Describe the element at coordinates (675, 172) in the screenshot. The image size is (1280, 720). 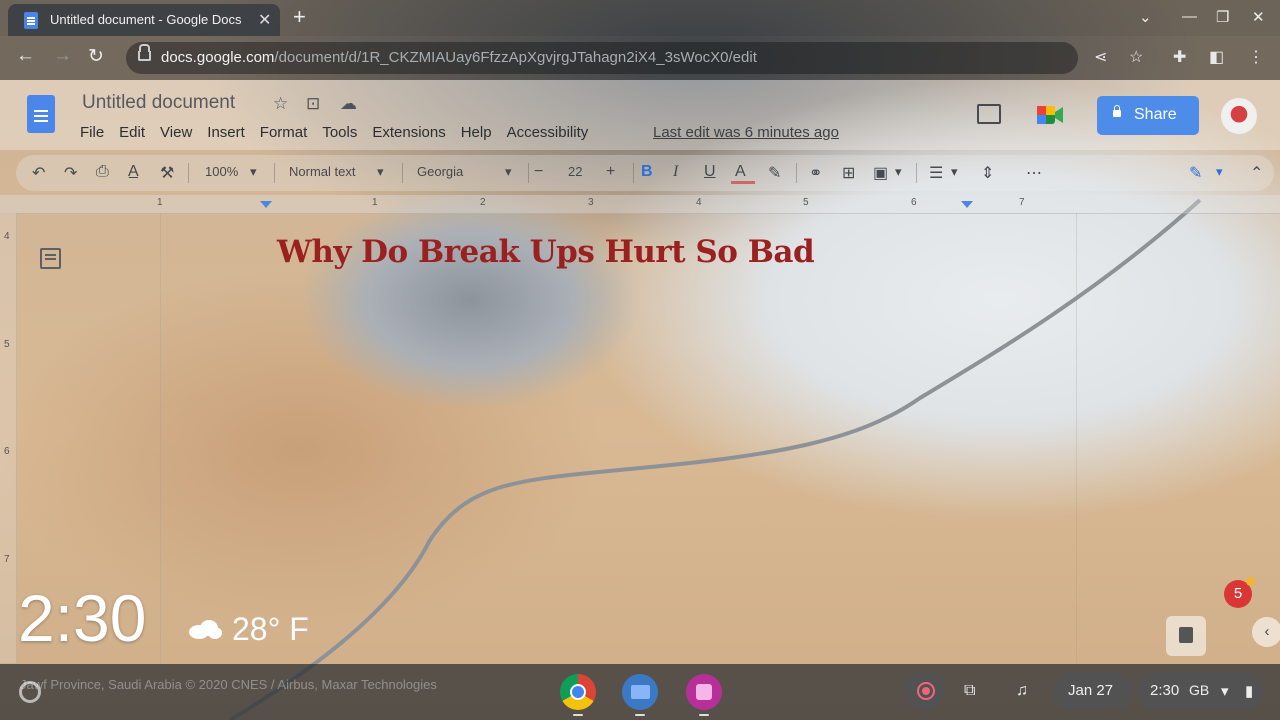
I see `italic-button: I` at that location.